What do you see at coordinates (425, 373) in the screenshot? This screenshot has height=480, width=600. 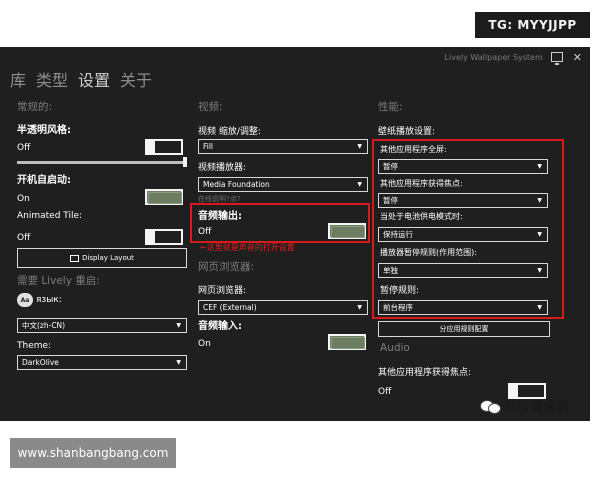 I see `audio-focus-label: 其他应用程序获得焦点:` at bounding box center [425, 373].